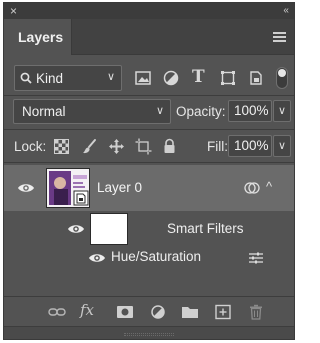 The height and width of the screenshot is (343, 320). I want to click on blend-row: Normal ∨ Opacity: 100% ∨, so click(149, 112).